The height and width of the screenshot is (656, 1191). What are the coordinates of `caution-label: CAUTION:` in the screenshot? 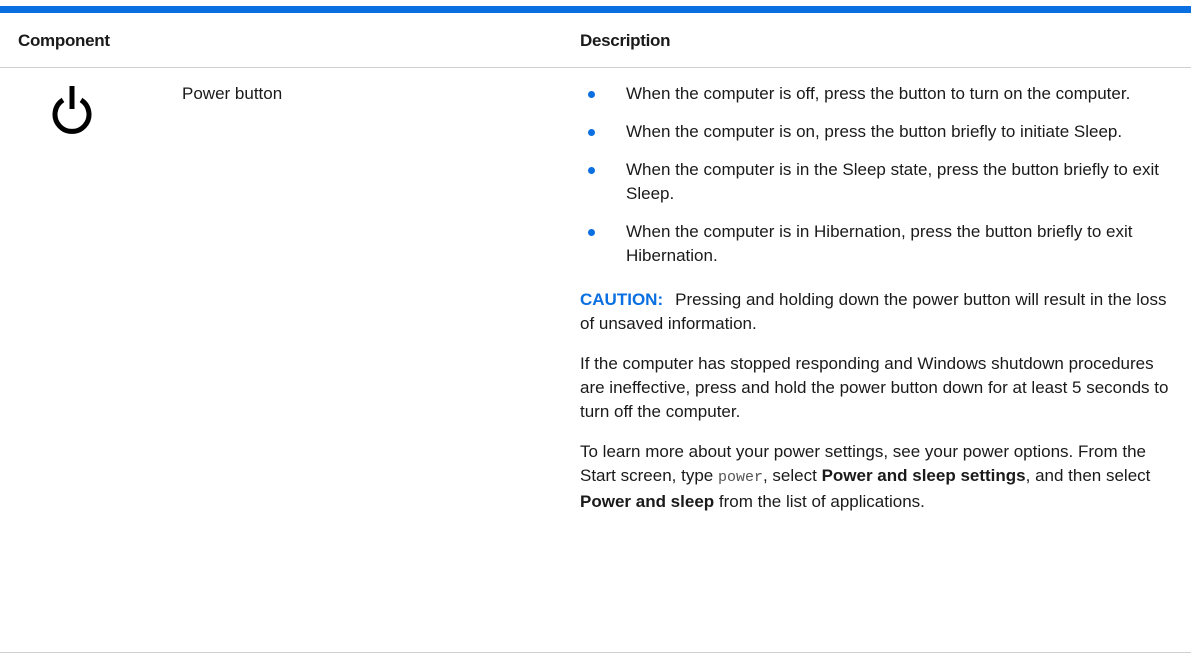 It's located at (622, 299).